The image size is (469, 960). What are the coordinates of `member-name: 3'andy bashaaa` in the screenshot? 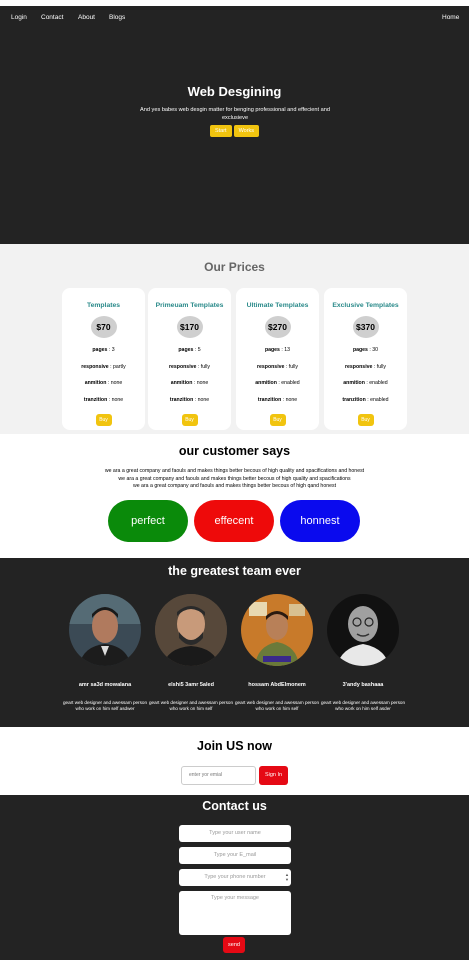 It's located at (363, 685).